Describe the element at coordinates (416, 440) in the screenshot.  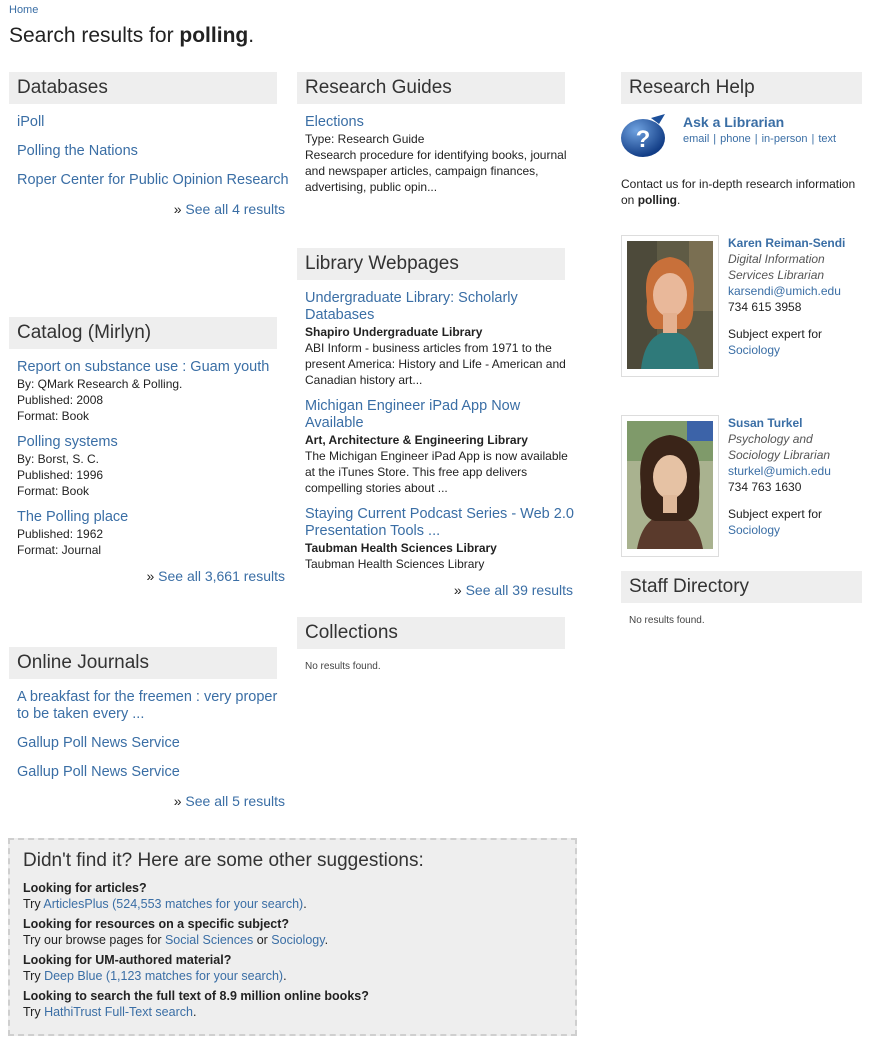
I see `webpage-library: Art, Architecture & Engineering Library` at that location.